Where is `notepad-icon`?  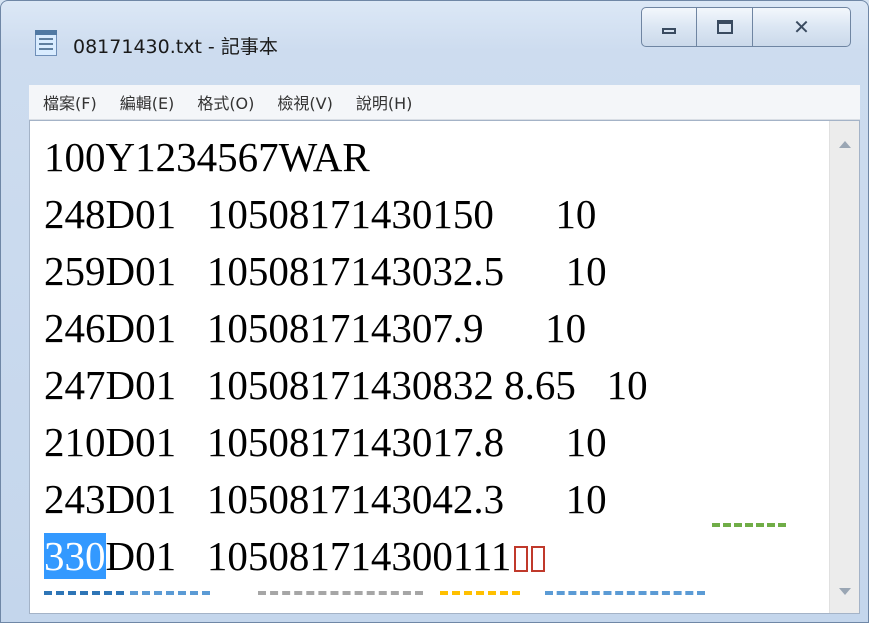
notepad-icon is located at coordinates (46, 43).